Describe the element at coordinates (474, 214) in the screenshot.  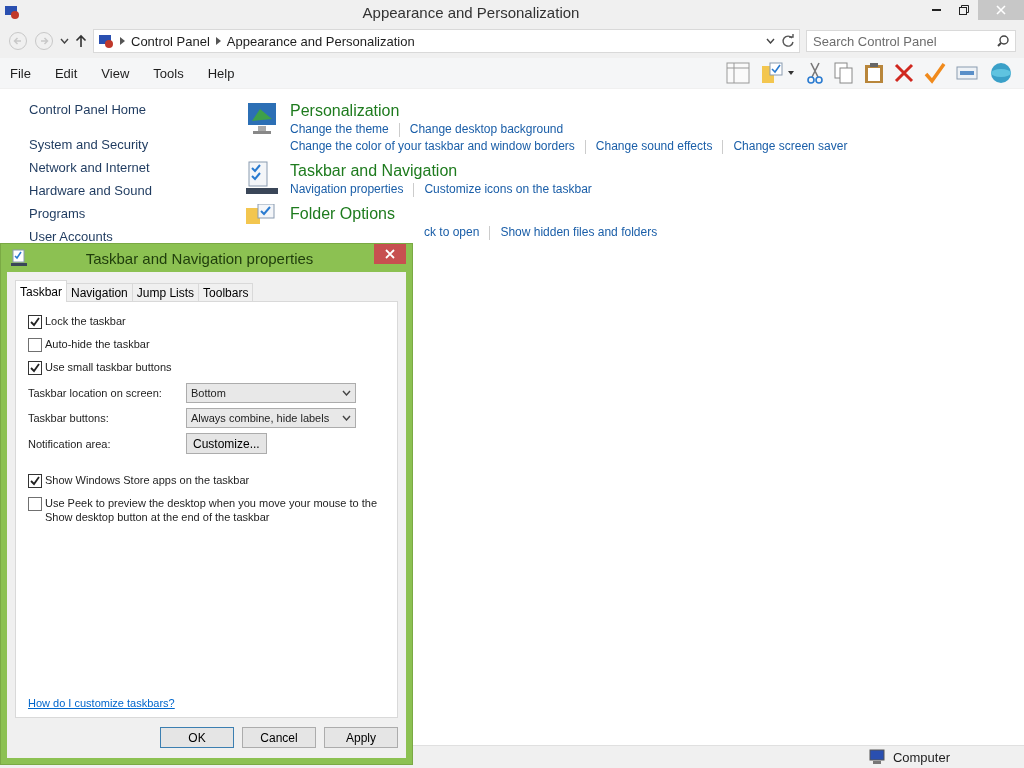
I see `category-title: Folder Options` at that location.